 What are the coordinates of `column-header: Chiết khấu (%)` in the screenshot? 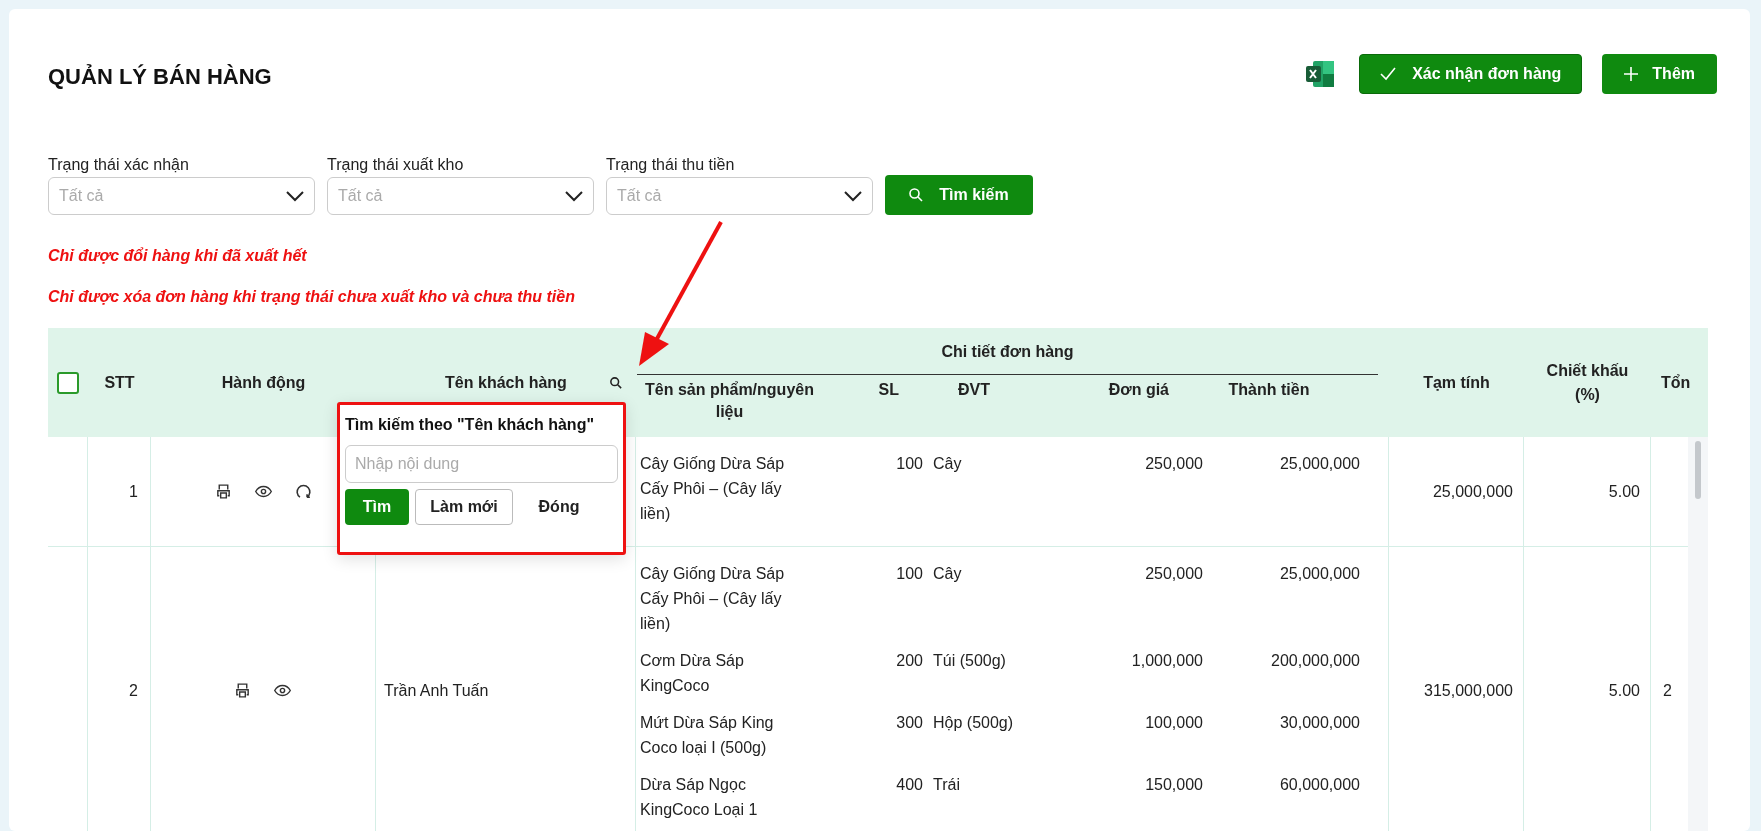 It's located at (1587, 382).